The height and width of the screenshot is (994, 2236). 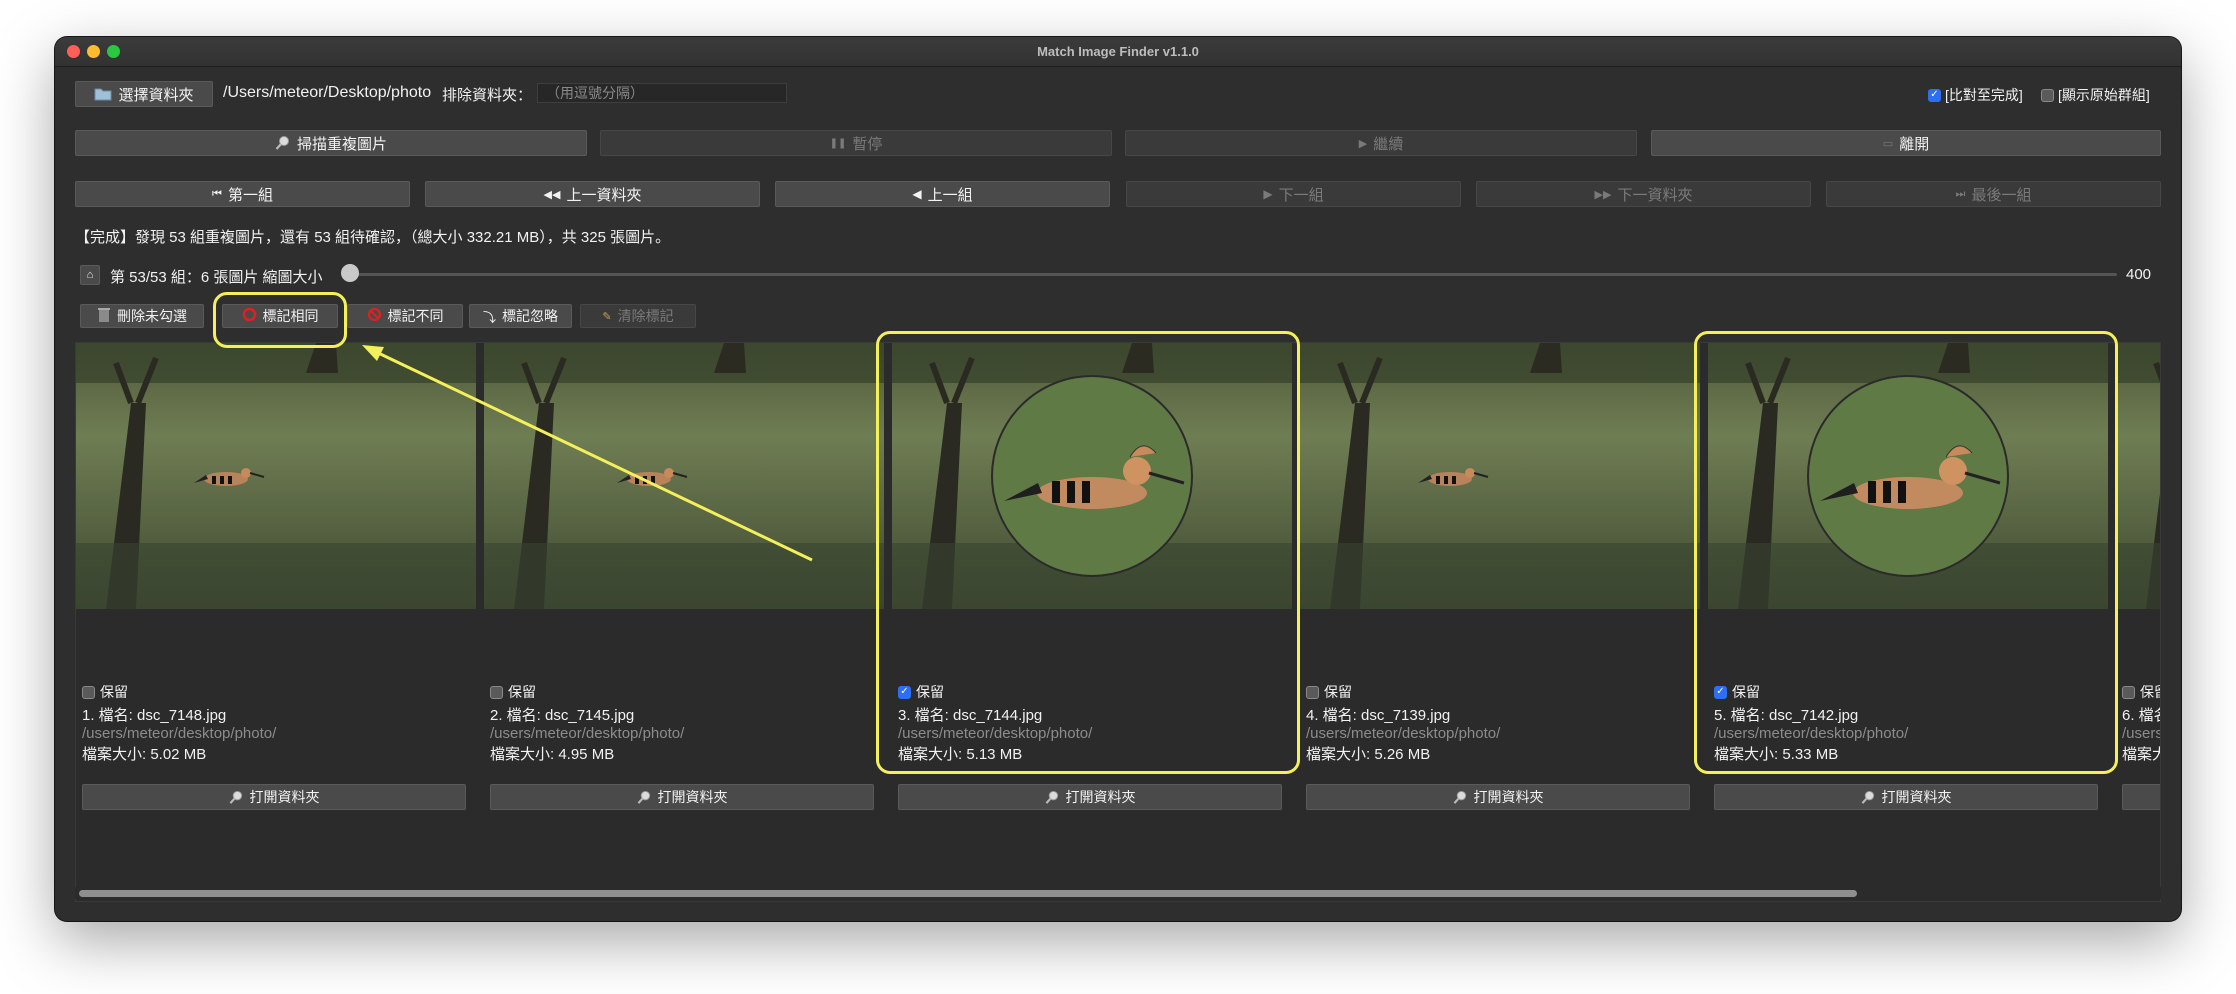 I want to click on rewind-icon: ◀◀, so click(x=552, y=194).